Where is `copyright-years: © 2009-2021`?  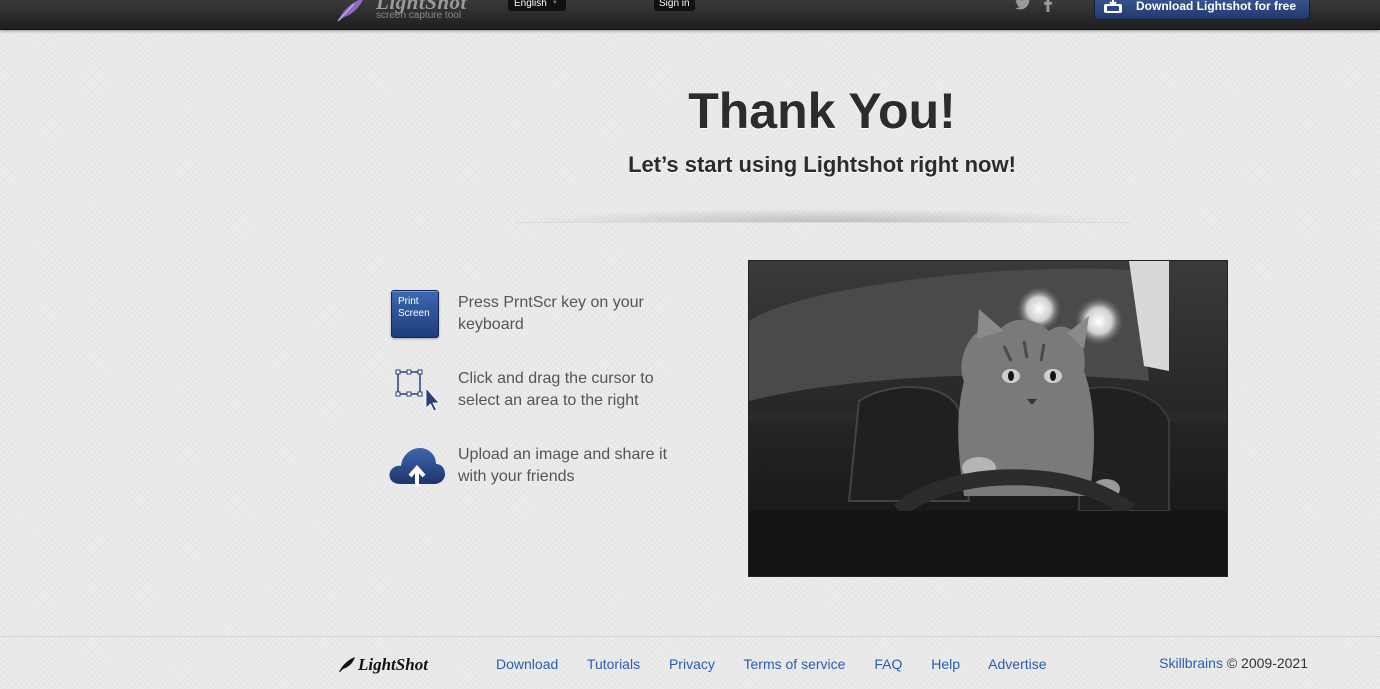
copyright-years: © 2009-2021 is located at coordinates (1267, 663).